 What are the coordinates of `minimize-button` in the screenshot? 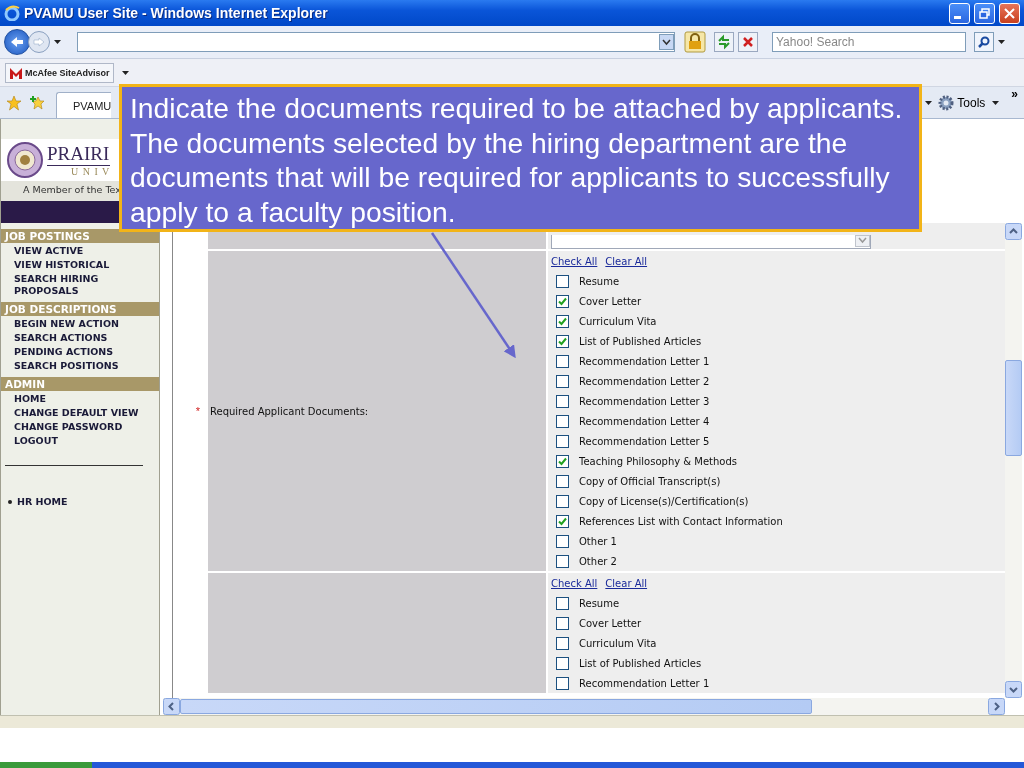 It's located at (959, 13).